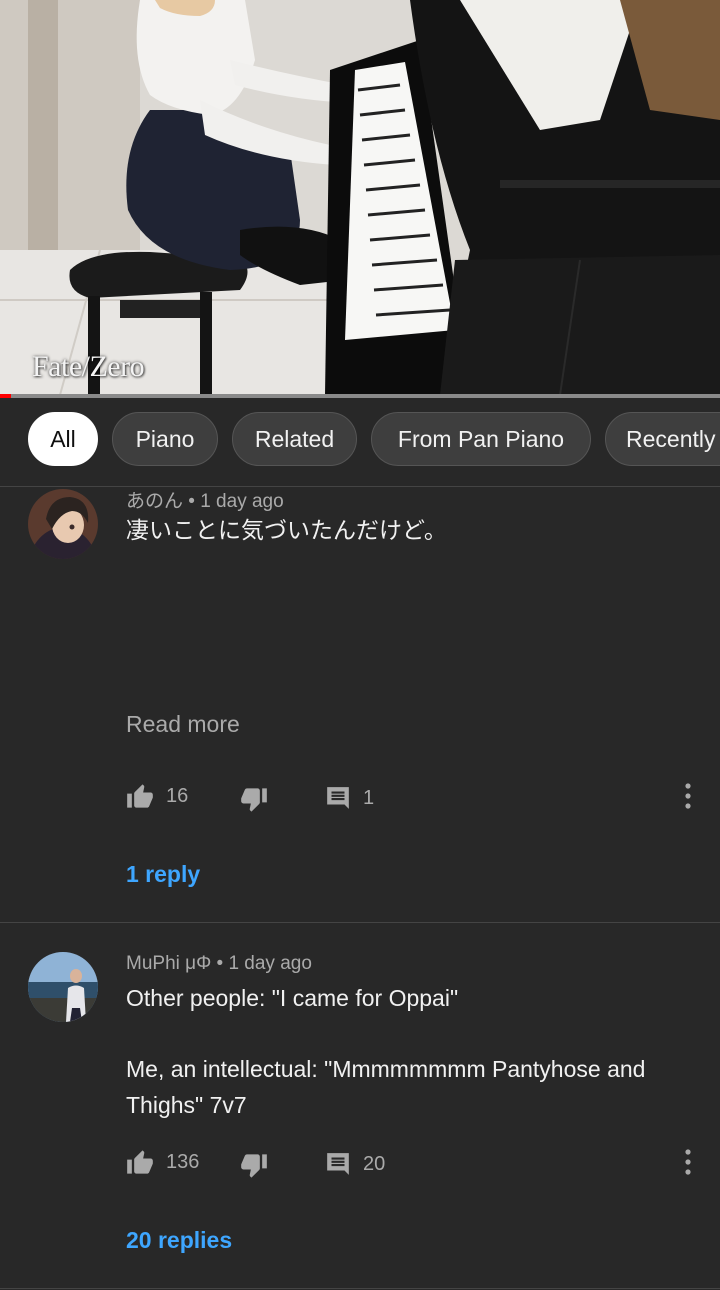  What do you see at coordinates (88, 366) in the screenshot?
I see `video-caption: Fate/Zero` at bounding box center [88, 366].